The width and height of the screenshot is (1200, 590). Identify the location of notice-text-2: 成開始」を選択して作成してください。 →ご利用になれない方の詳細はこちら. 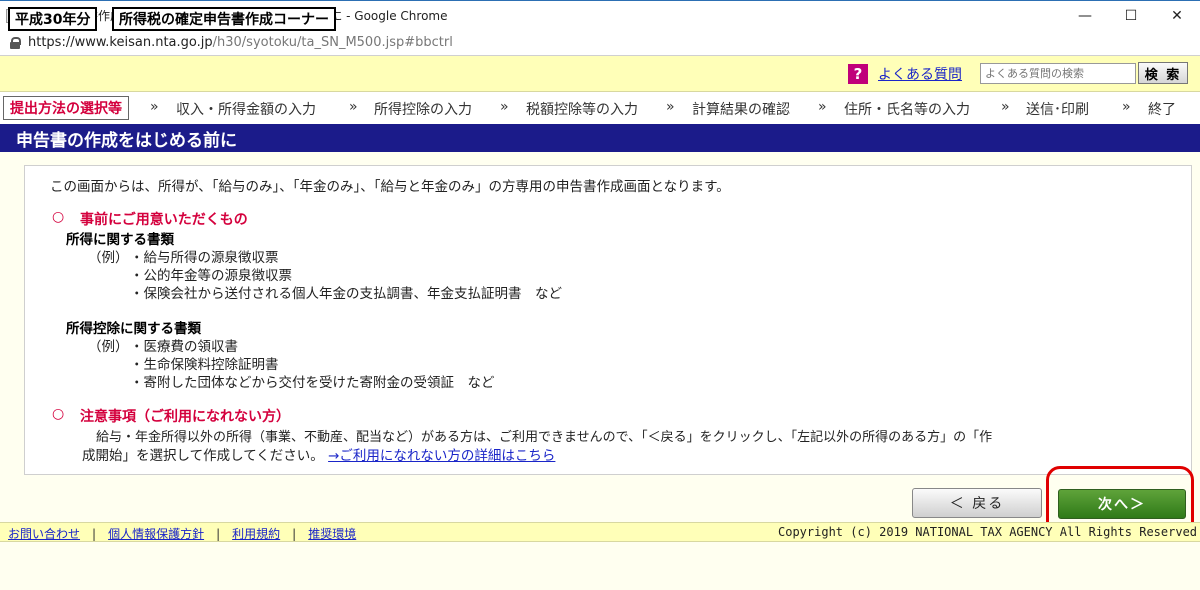
(318, 454).